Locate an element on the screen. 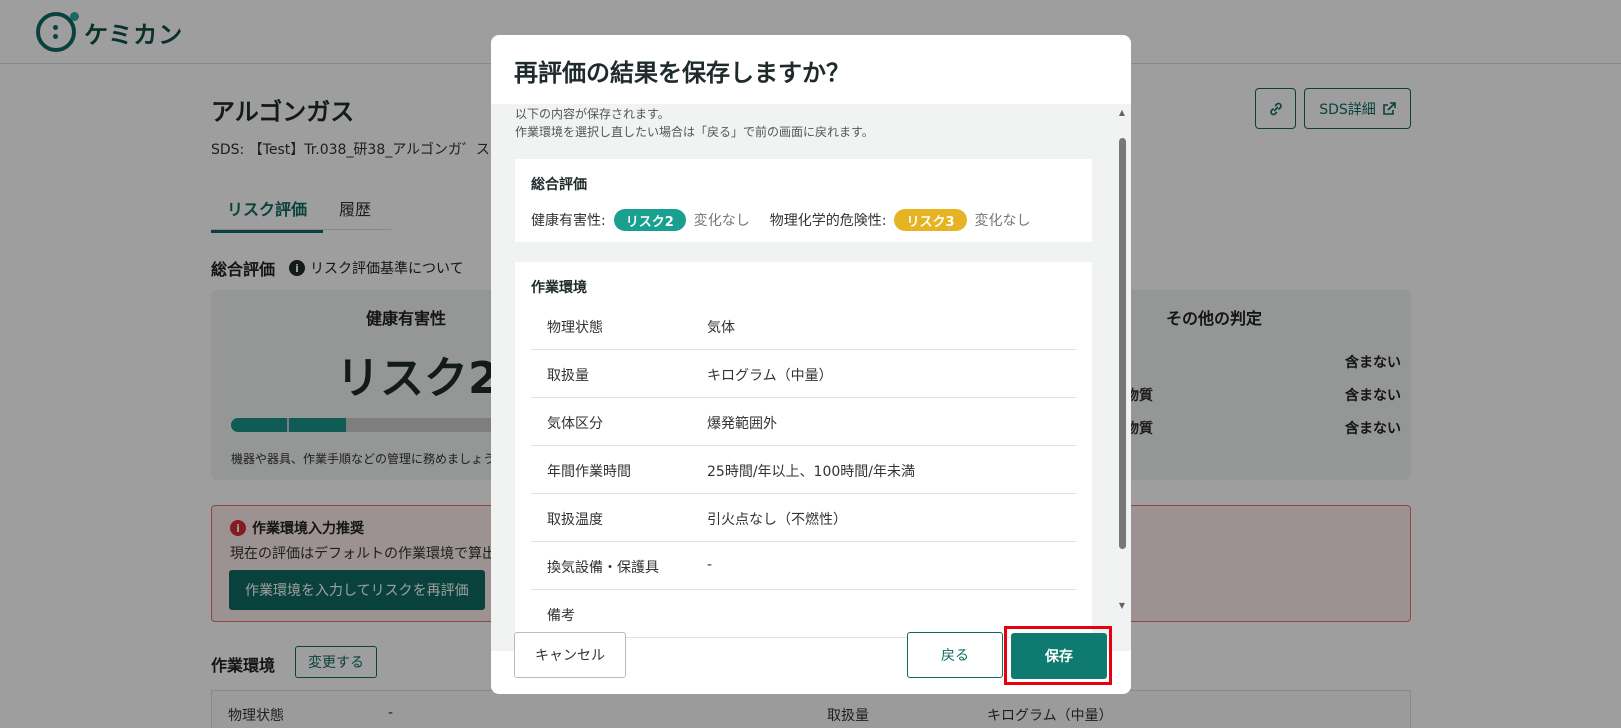  intro-line: 以下の内容が保存されます。 is located at coordinates (592, 114).